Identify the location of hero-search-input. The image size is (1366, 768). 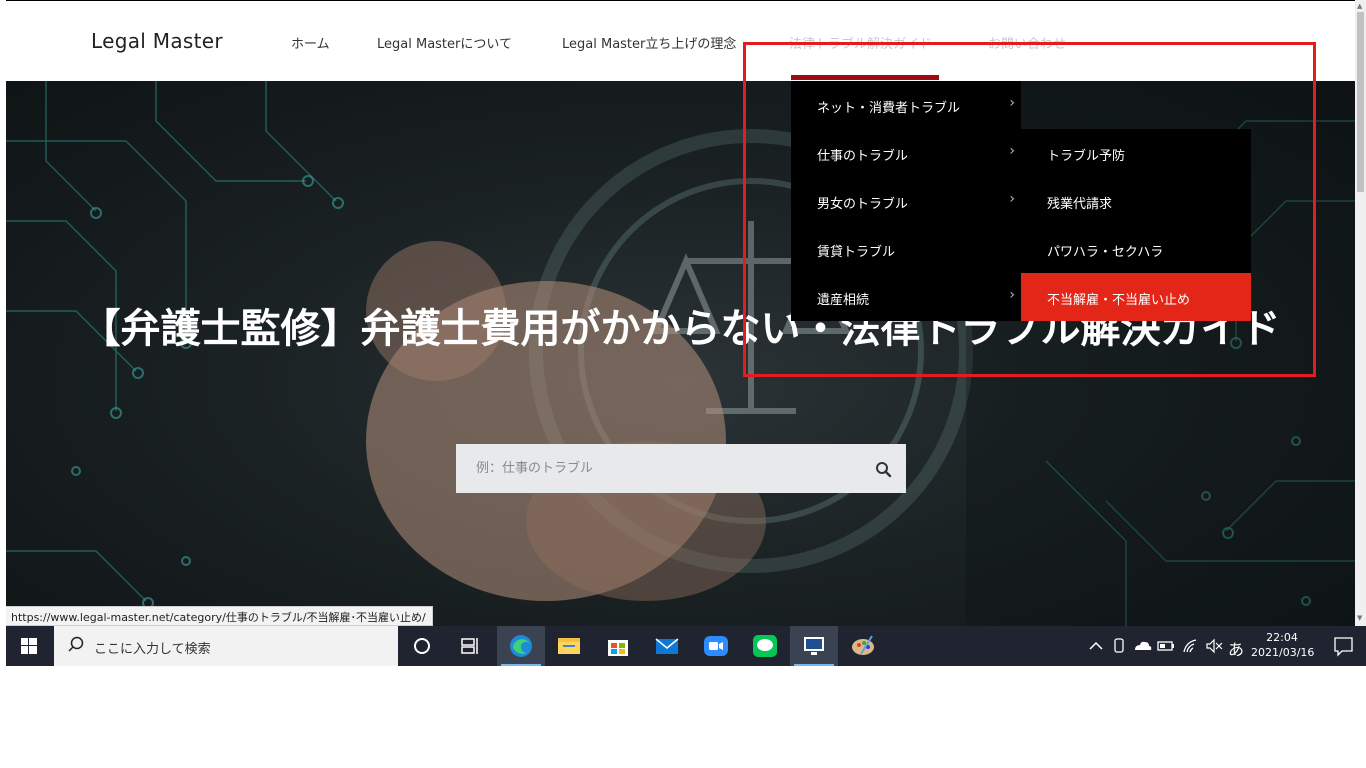
(656, 468).